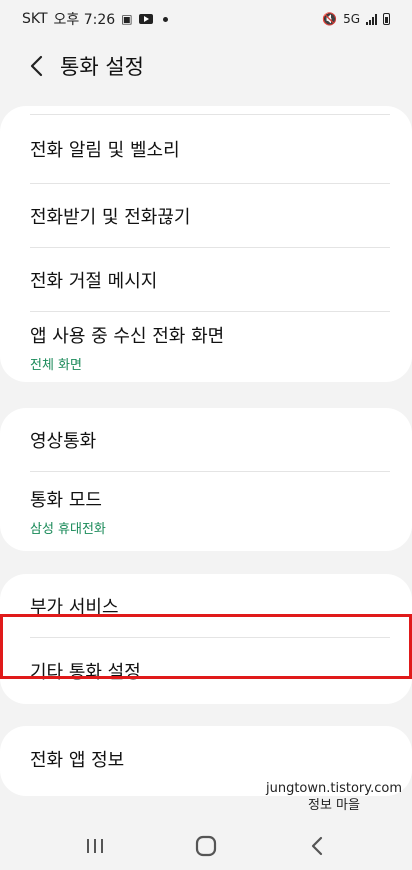 The width and height of the screenshot is (412, 870). I want to click on status-left: SKT 오후 7:26 ▣, so click(95, 19).